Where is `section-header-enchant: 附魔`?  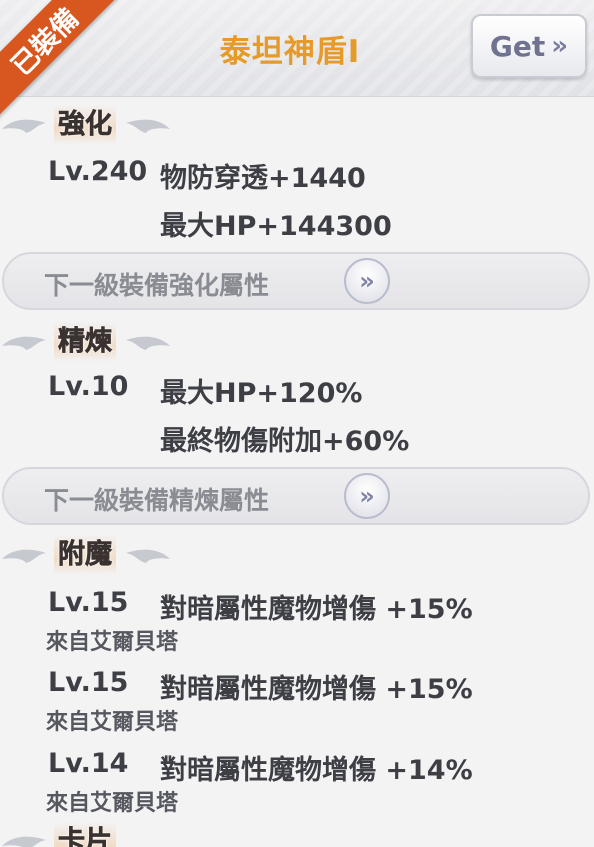 section-header-enchant: 附魔 is located at coordinates (120, 555).